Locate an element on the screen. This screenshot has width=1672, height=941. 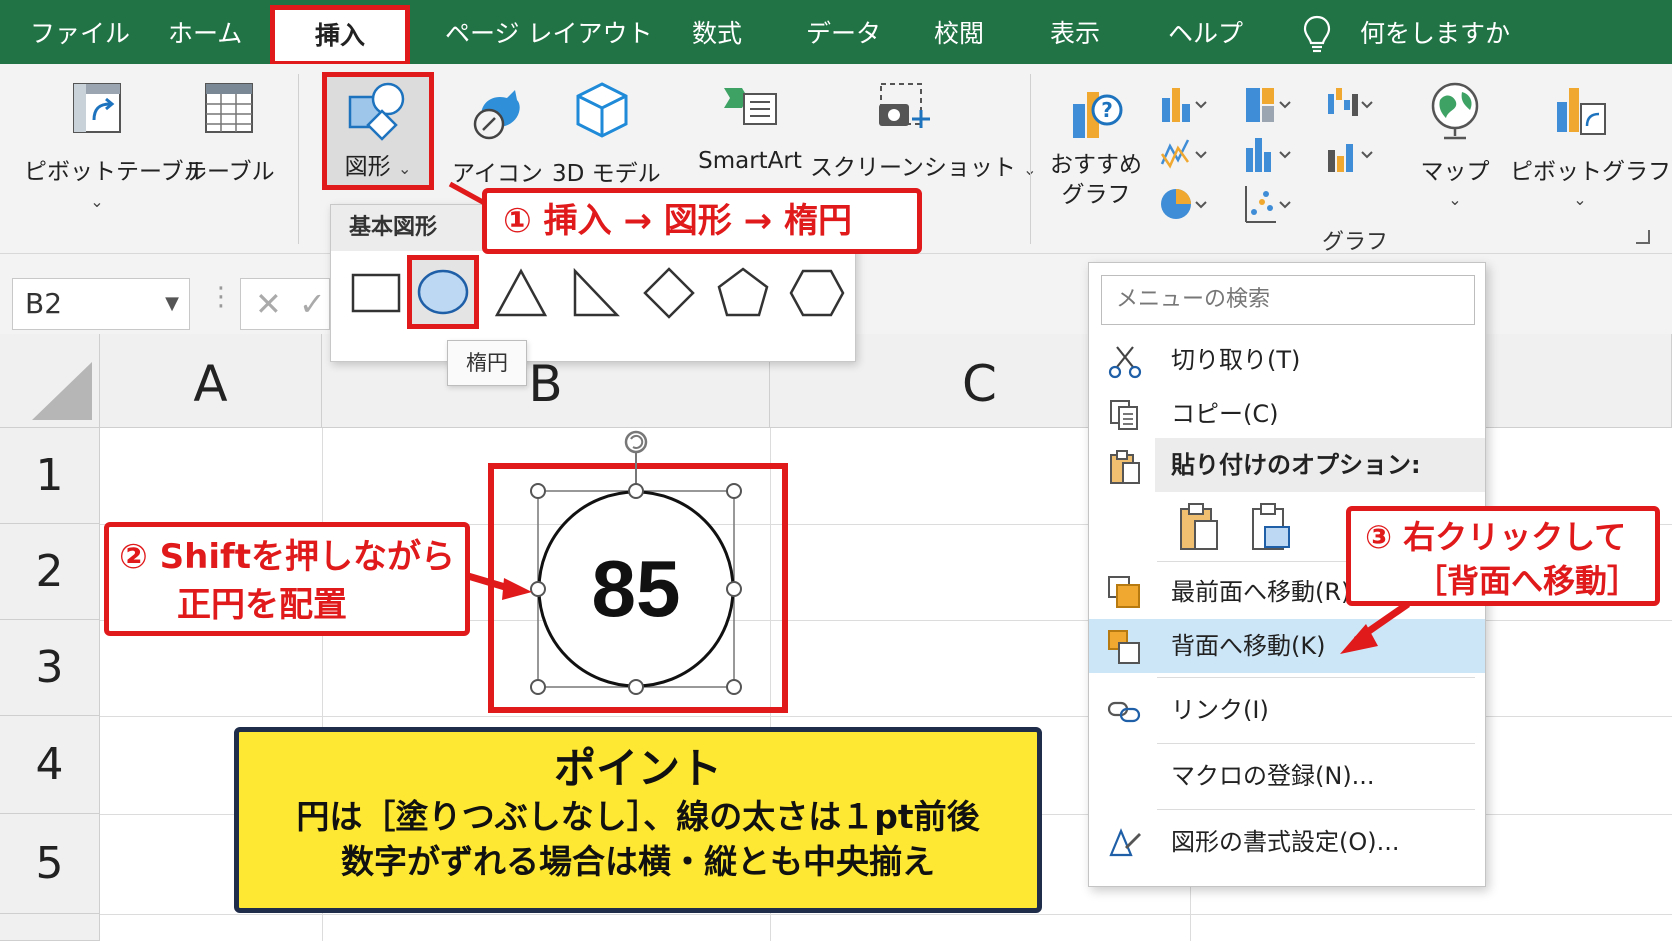
dropdown-arrow-icon: ▼ is located at coordinates (172, 304).